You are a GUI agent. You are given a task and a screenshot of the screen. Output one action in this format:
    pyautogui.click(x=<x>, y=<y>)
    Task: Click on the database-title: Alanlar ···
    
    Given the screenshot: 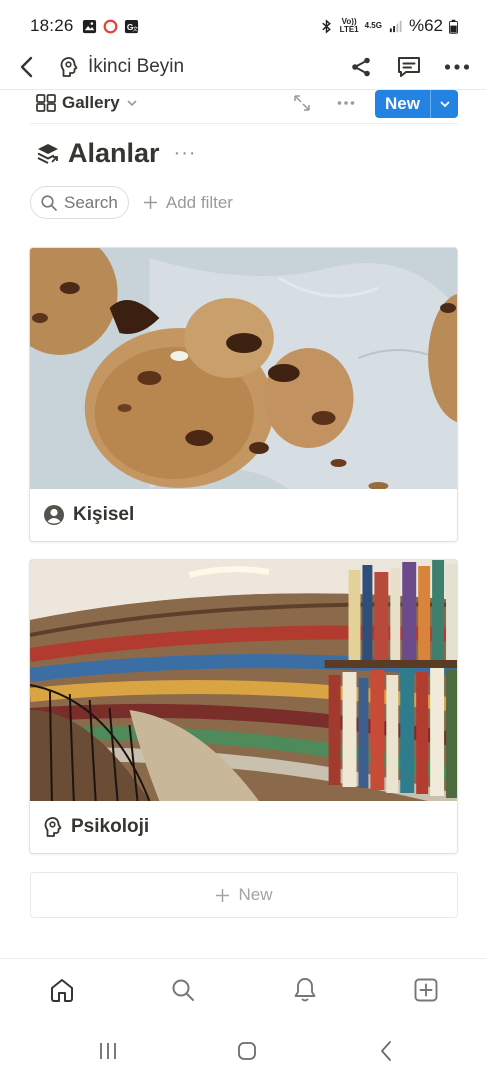 What is the action you would take?
    pyautogui.click(x=116, y=153)
    